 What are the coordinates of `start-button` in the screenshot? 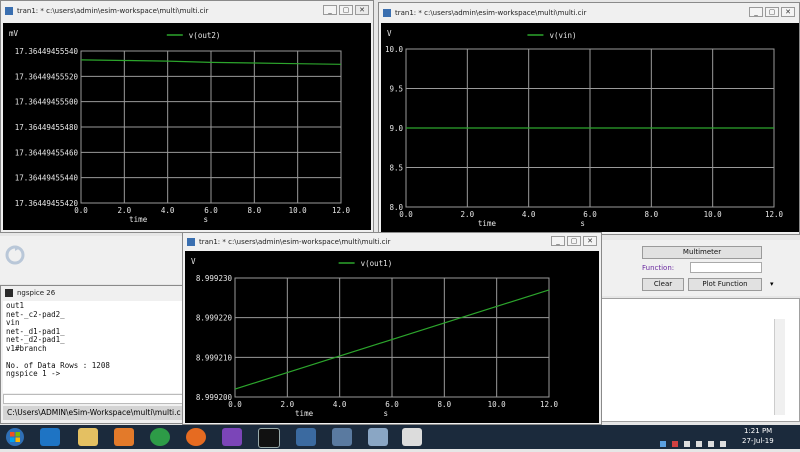 It's located at (15, 437).